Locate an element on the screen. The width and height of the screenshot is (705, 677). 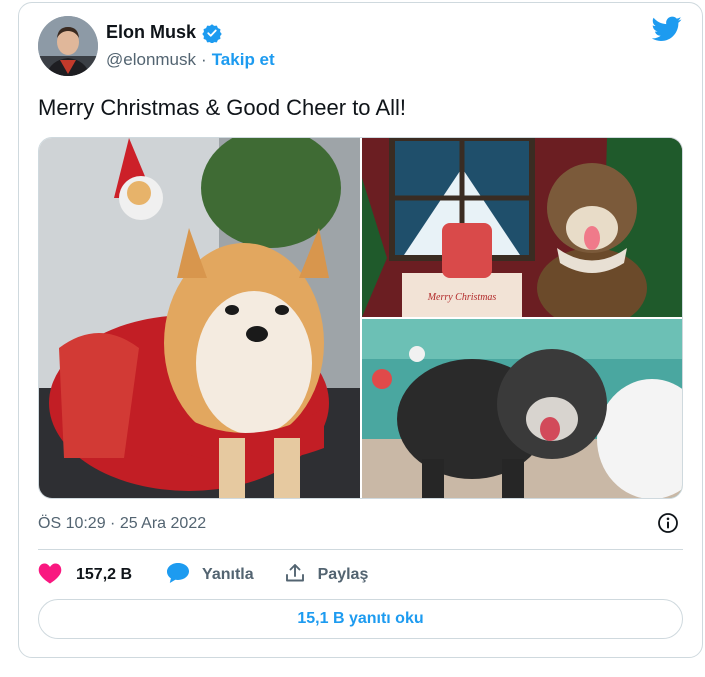
speech-bubble-icon is located at coordinates (178, 575).